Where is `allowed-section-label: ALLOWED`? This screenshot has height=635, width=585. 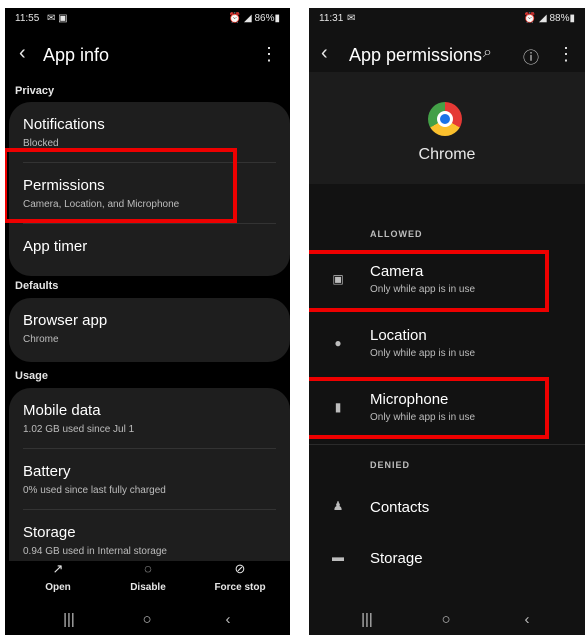
allowed-section-label: ALLOWED is located at coordinates (396, 234).